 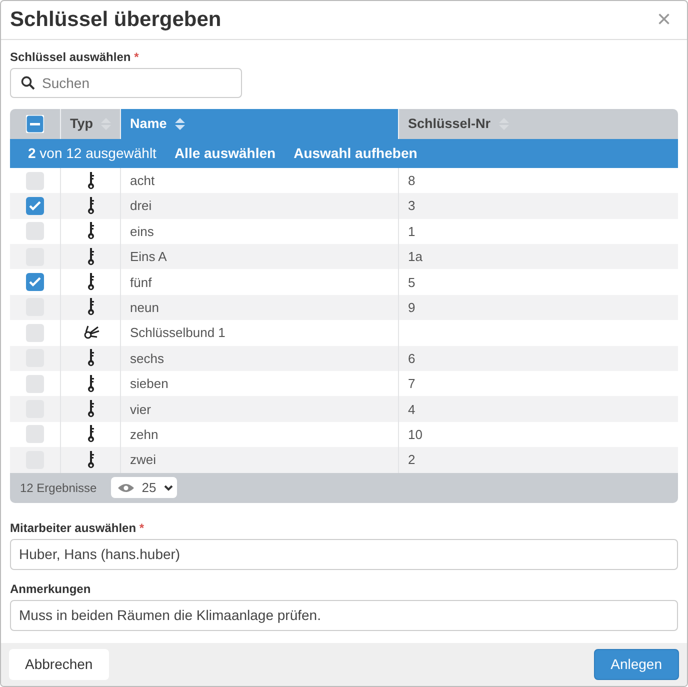 What do you see at coordinates (144, 487) in the screenshot?
I see `page-size-select: 25` at bounding box center [144, 487].